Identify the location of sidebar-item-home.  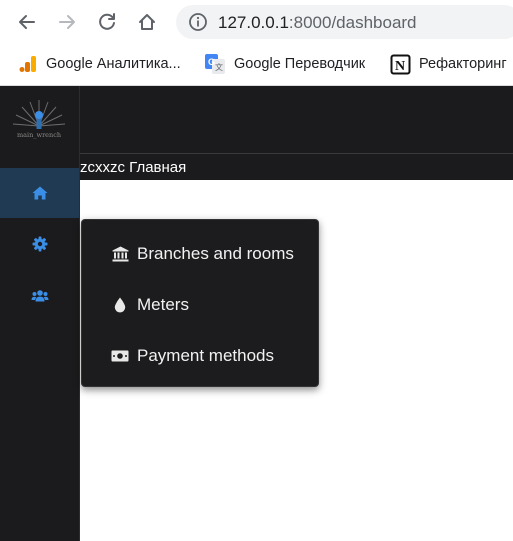
(39, 193).